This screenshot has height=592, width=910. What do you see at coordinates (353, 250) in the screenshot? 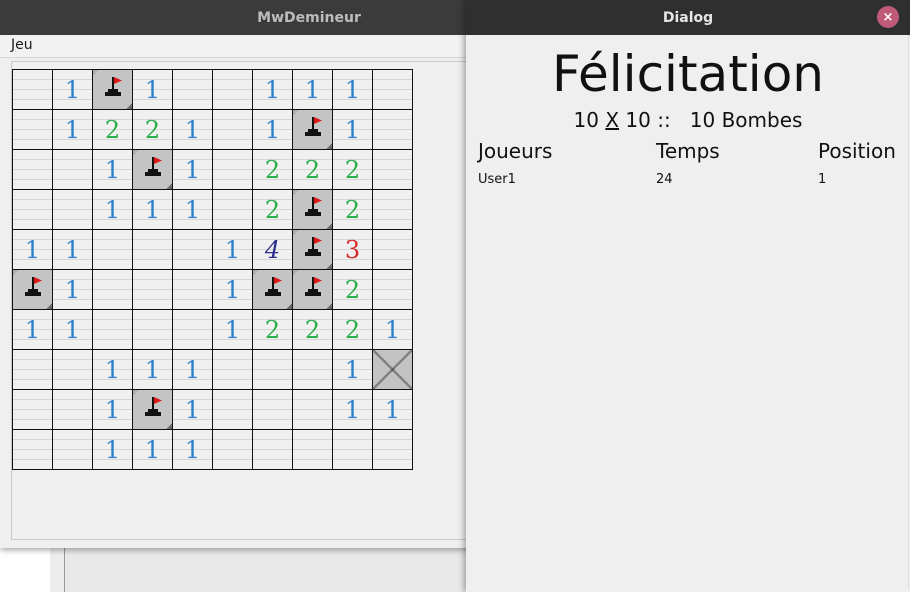
I see `number-cell: 3` at bounding box center [353, 250].